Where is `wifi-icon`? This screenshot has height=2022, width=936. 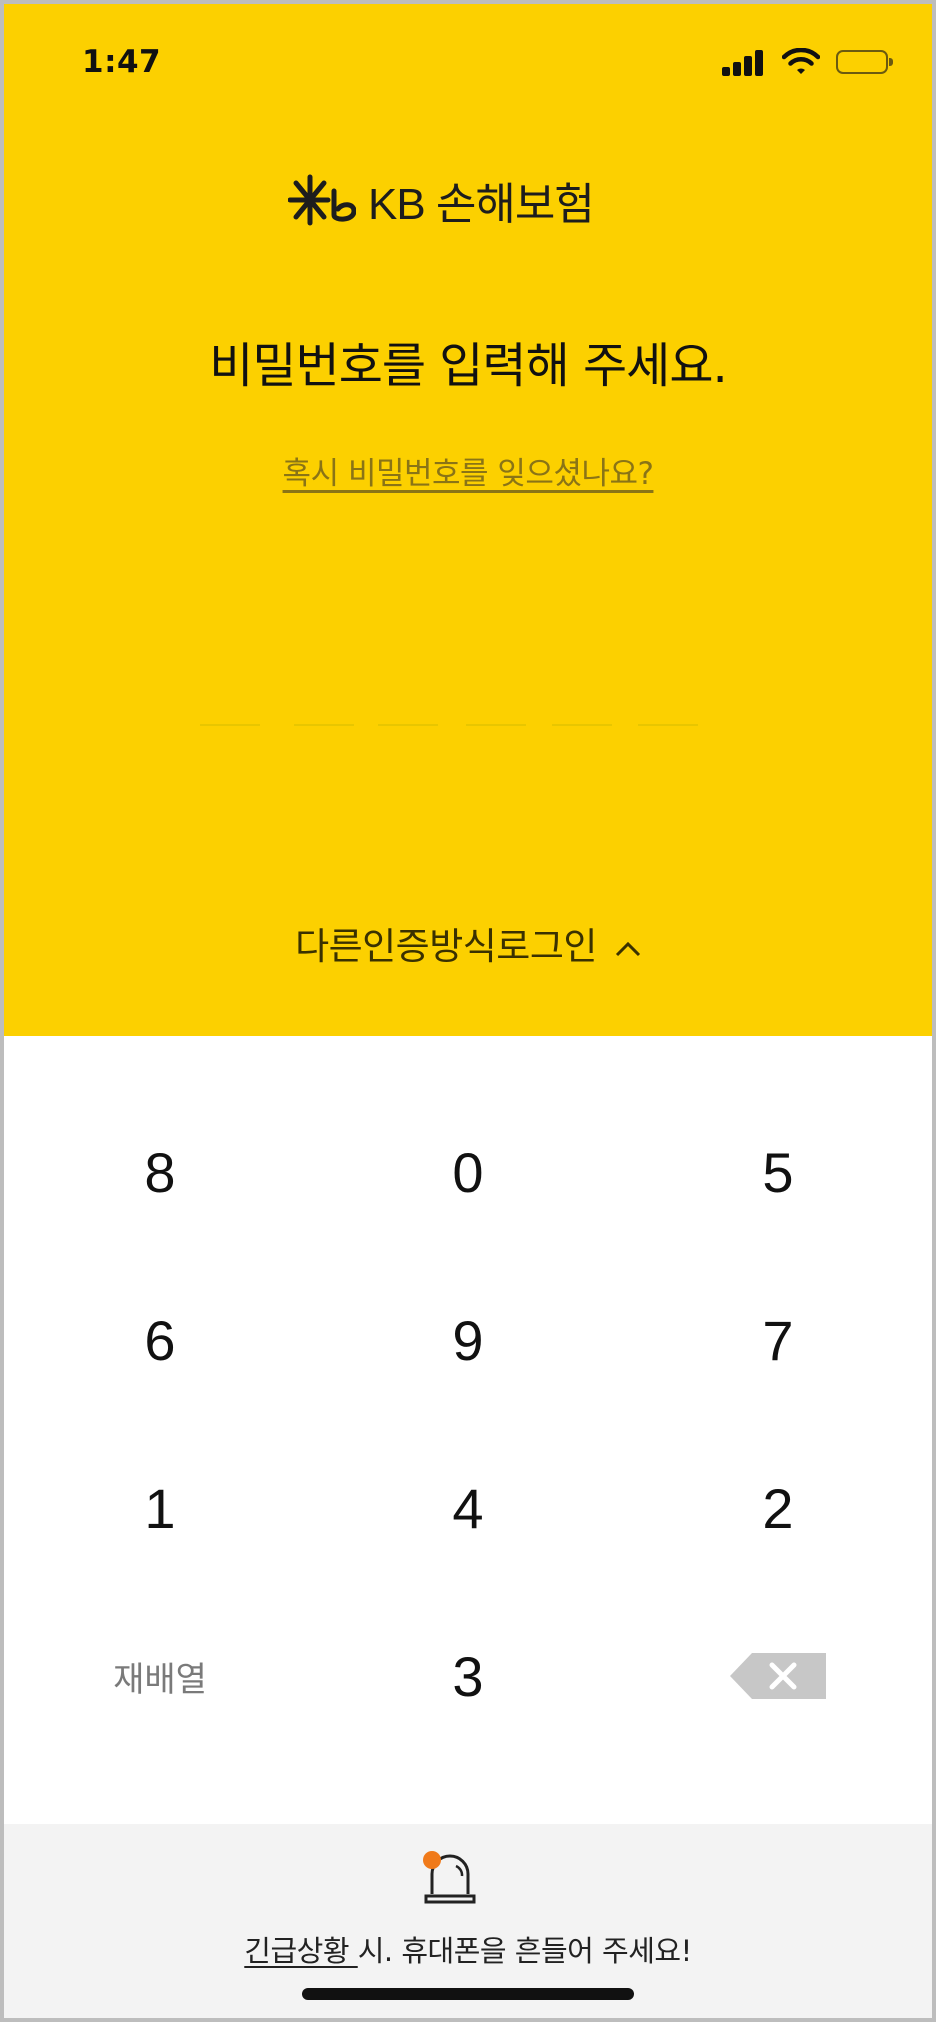
wifi-icon is located at coordinates (801, 61).